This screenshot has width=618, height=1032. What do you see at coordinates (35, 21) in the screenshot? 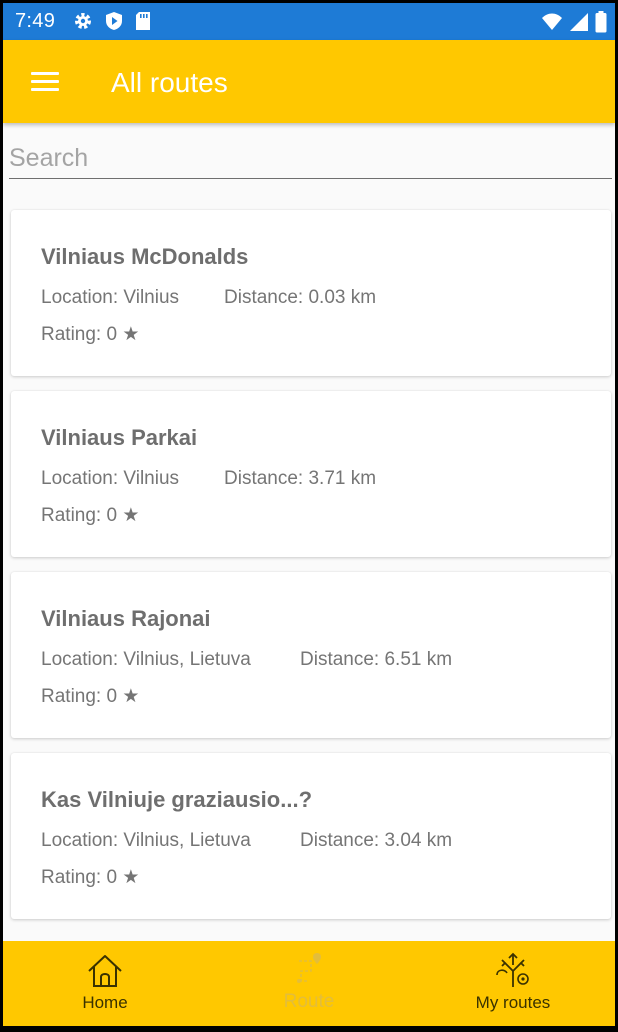
I see `status-time: 7:49` at bounding box center [35, 21].